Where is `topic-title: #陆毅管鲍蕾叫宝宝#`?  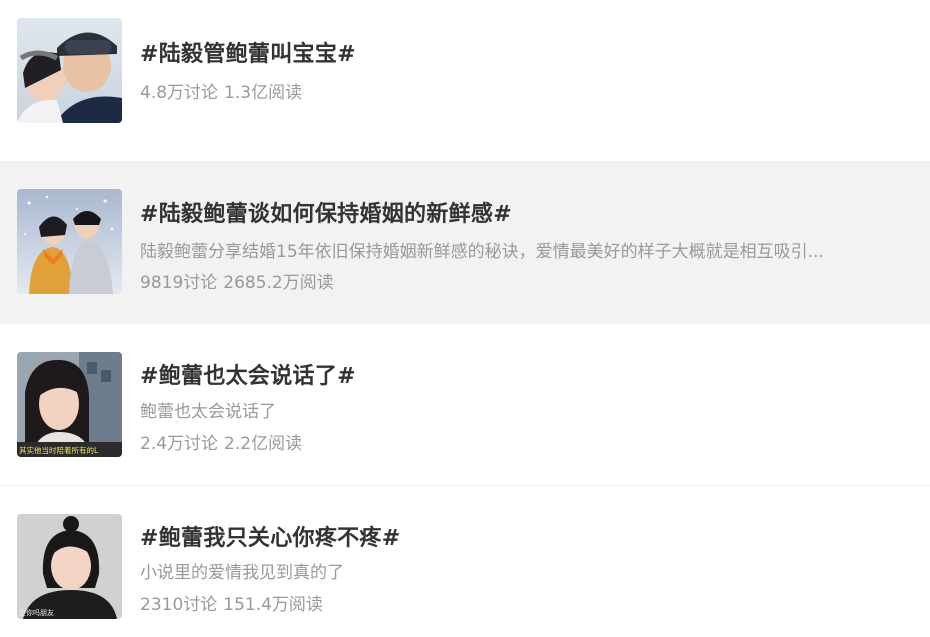 topic-title: #陆毅管鲍蕾叫宝宝# is located at coordinates (248, 52).